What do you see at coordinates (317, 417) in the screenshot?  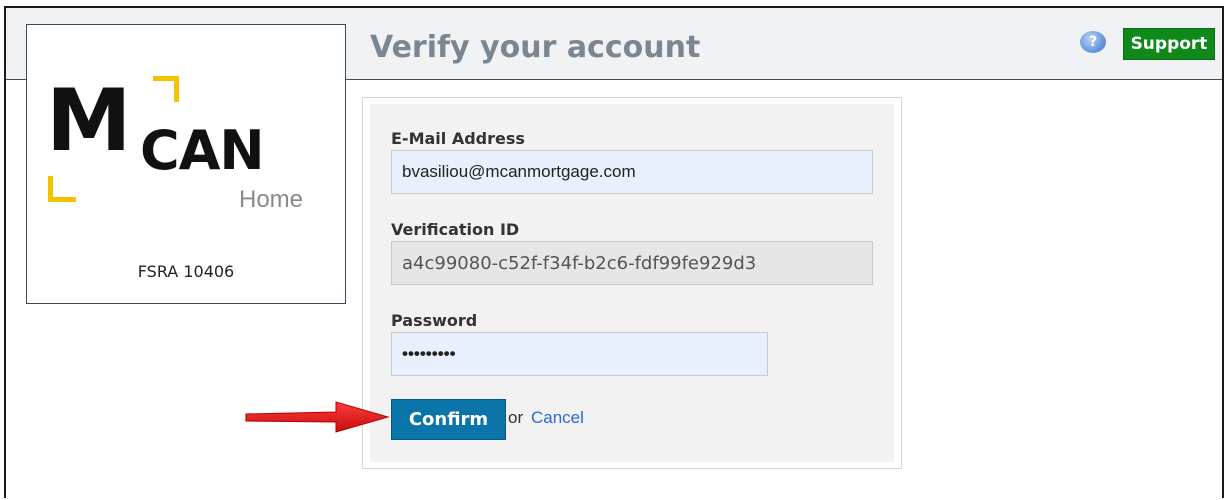 I see `annotation-arrow-icon` at bounding box center [317, 417].